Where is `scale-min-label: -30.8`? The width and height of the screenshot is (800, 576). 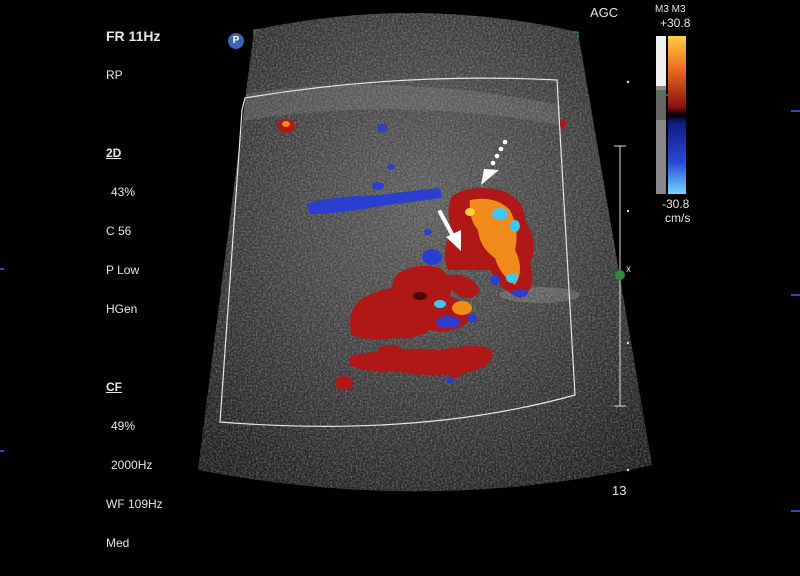 scale-min-label: -30.8 is located at coordinates (676, 204).